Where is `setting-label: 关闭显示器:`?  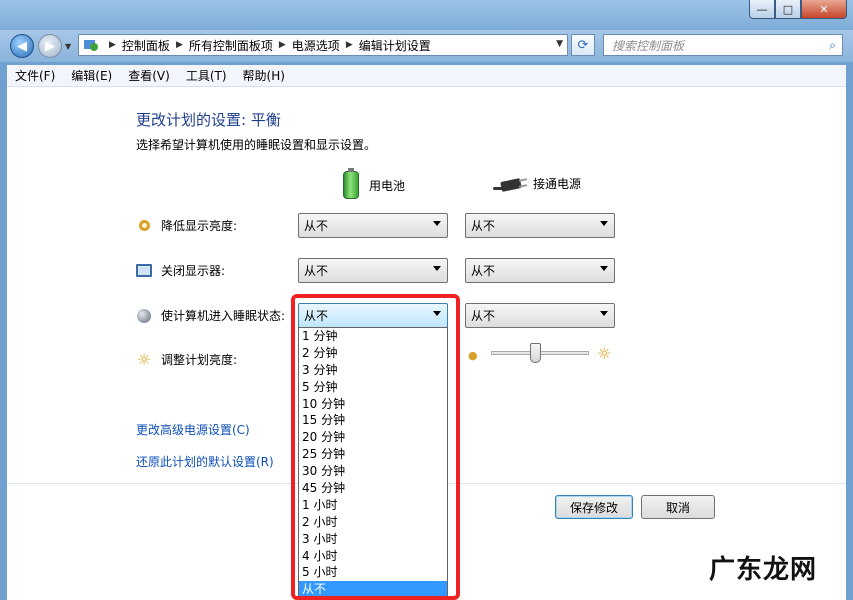
setting-label: 关闭显示器: is located at coordinates (193, 271).